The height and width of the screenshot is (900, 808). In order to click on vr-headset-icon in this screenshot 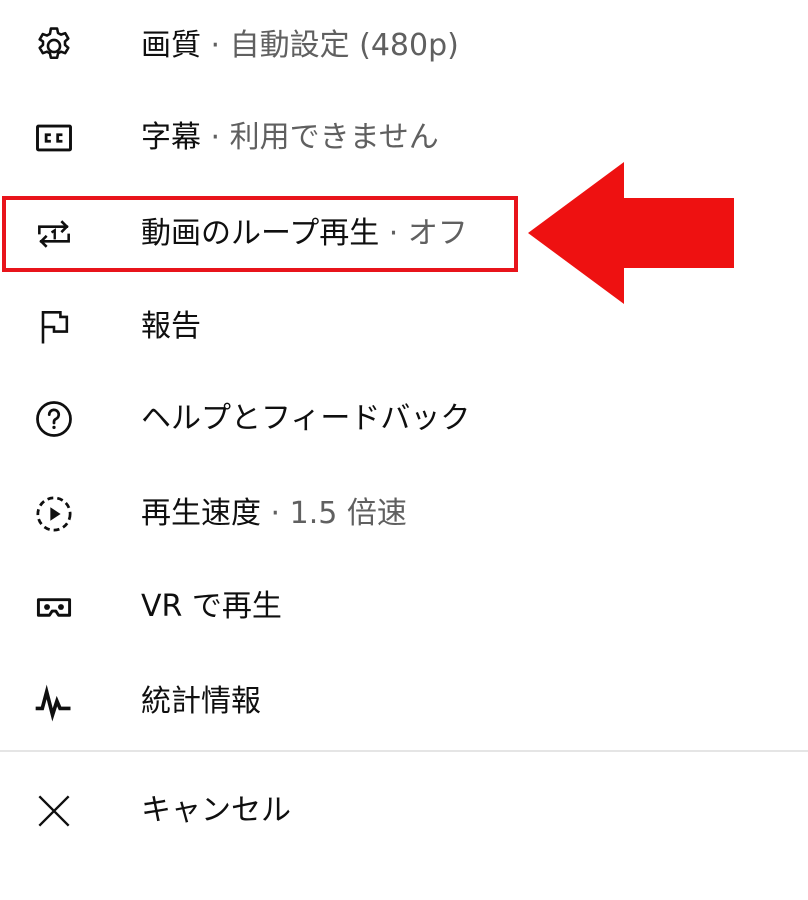, I will do `click(54, 607)`.